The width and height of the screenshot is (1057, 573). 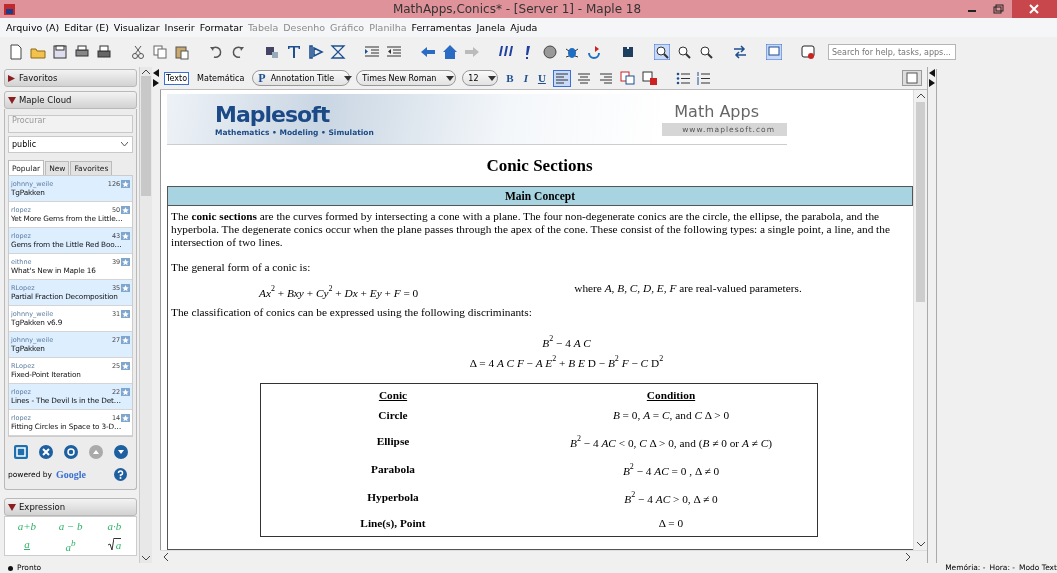 What do you see at coordinates (138, 52) in the screenshot?
I see `scissors-icon` at bounding box center [138, 52].